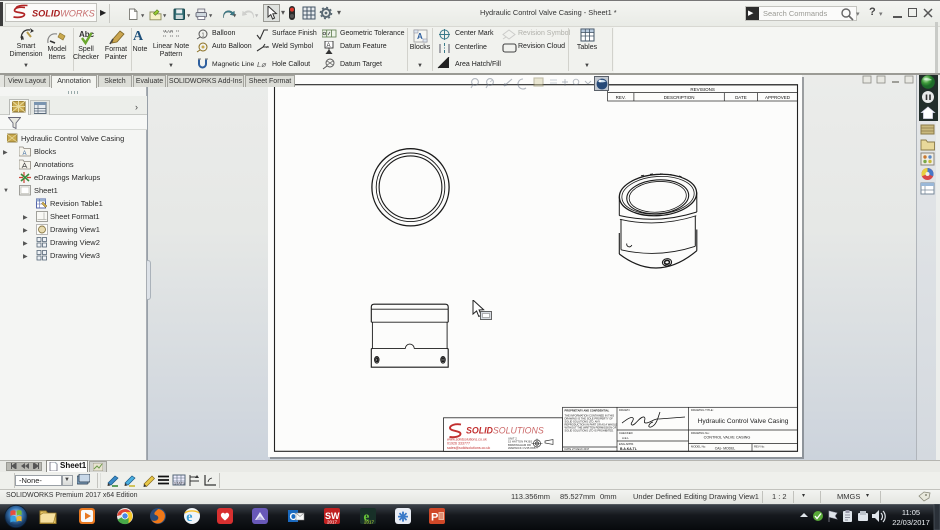 The image size is (940, 530). I want to click on svg-text: ENG APPR., so click(626, 444).